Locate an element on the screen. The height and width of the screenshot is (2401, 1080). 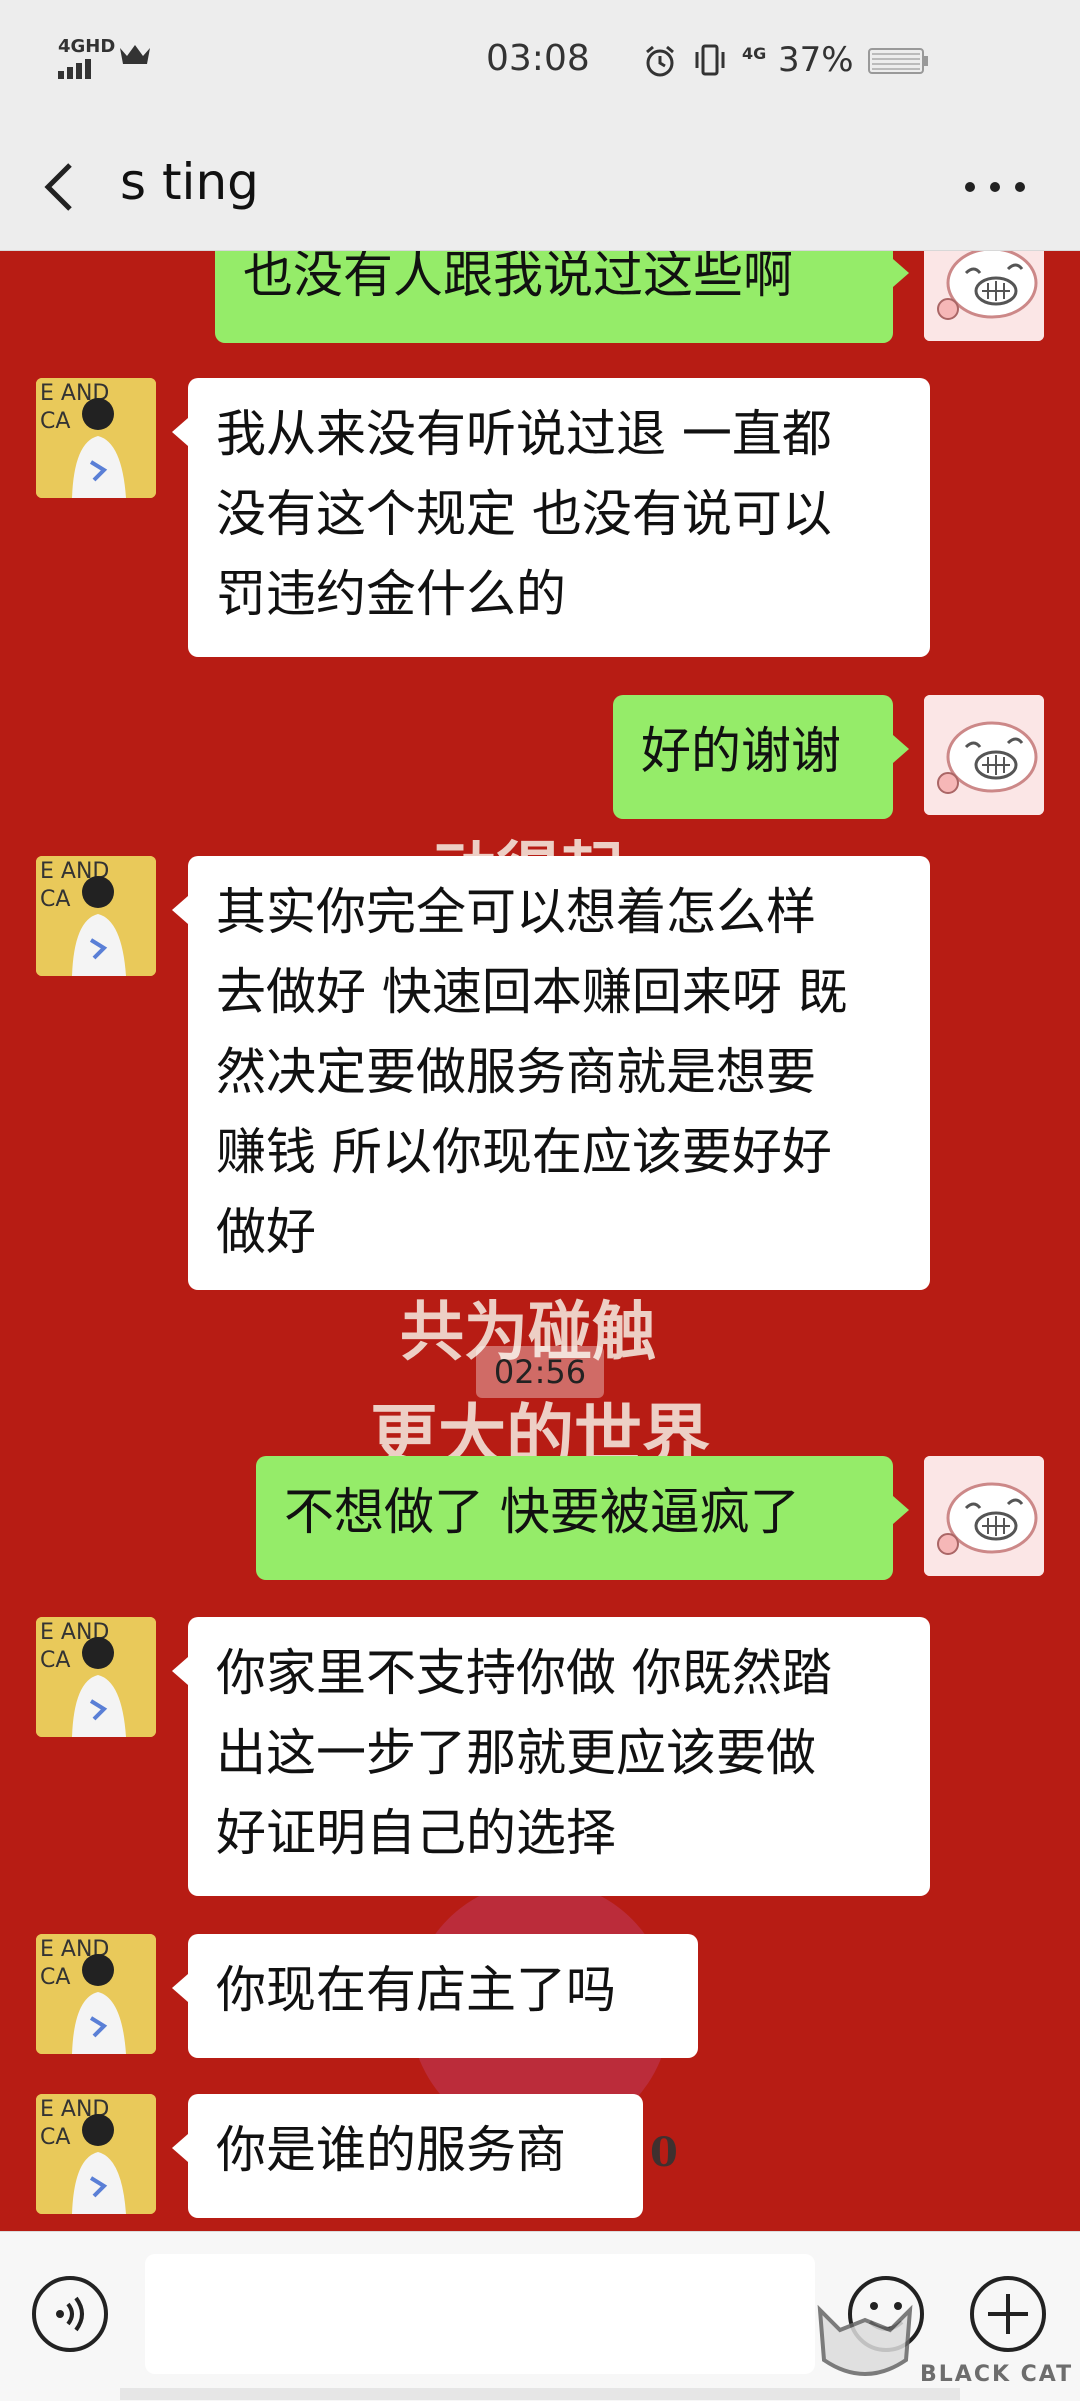
message-bubble-received: 我从来没有听说过退 一直都 没有这个规定 也没有说可以 罚违约金什么的 is located at coordinates (551, 517).